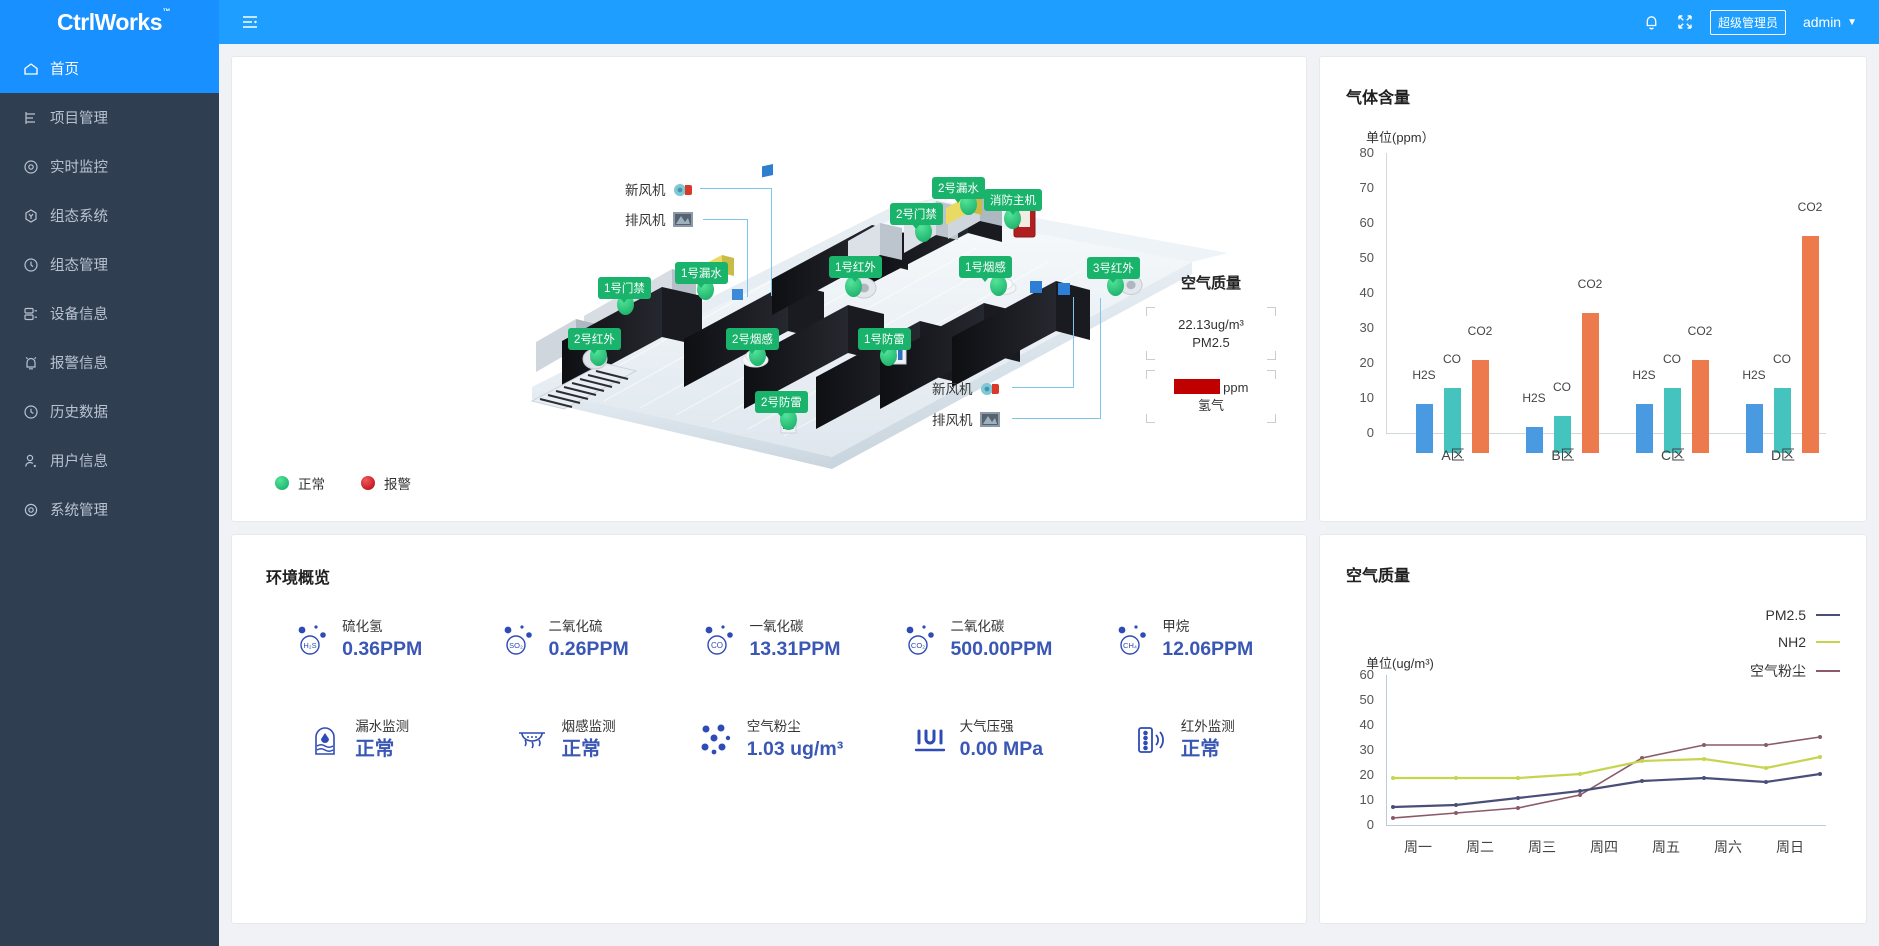 The image size is (1879, 946). What do you see at coordinates (343, 483) in the screenshot?
I see `topology-legend: 正常 报警` at bounding box center [343, 483].